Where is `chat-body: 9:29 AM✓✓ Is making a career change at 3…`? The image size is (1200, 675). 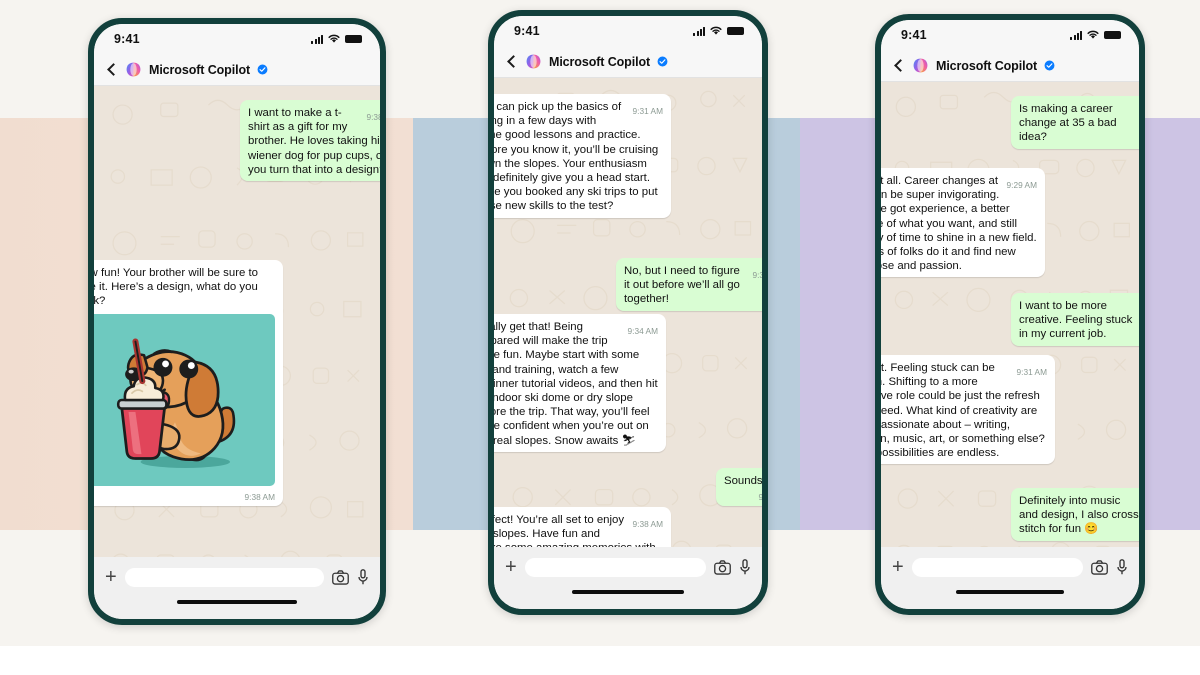
chat-body: 9:29 AM✓✓ Is making a career change at 3… is located at coordinates (1010, 314).